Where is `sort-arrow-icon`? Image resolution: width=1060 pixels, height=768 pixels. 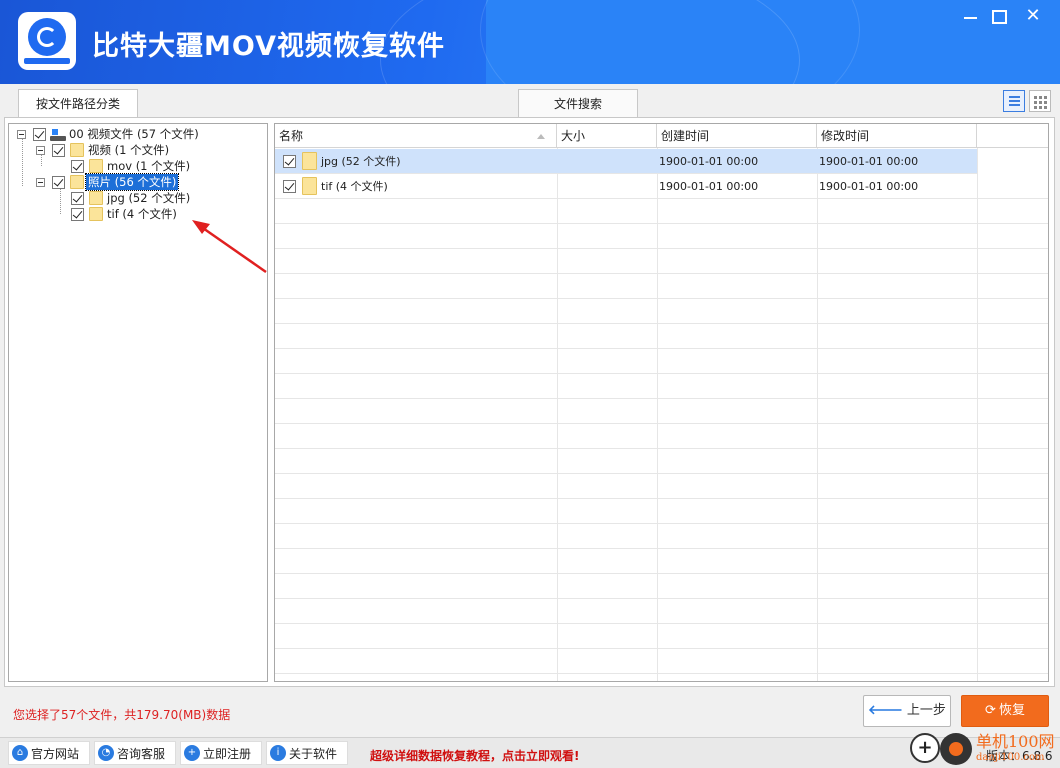 sort-arrow-icon is located at coordinates (541, 136).